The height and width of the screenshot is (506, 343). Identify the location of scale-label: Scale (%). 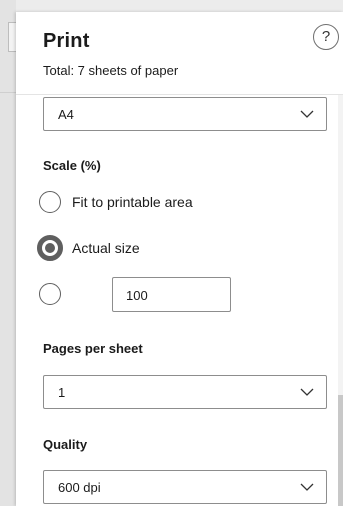
(72, 165).